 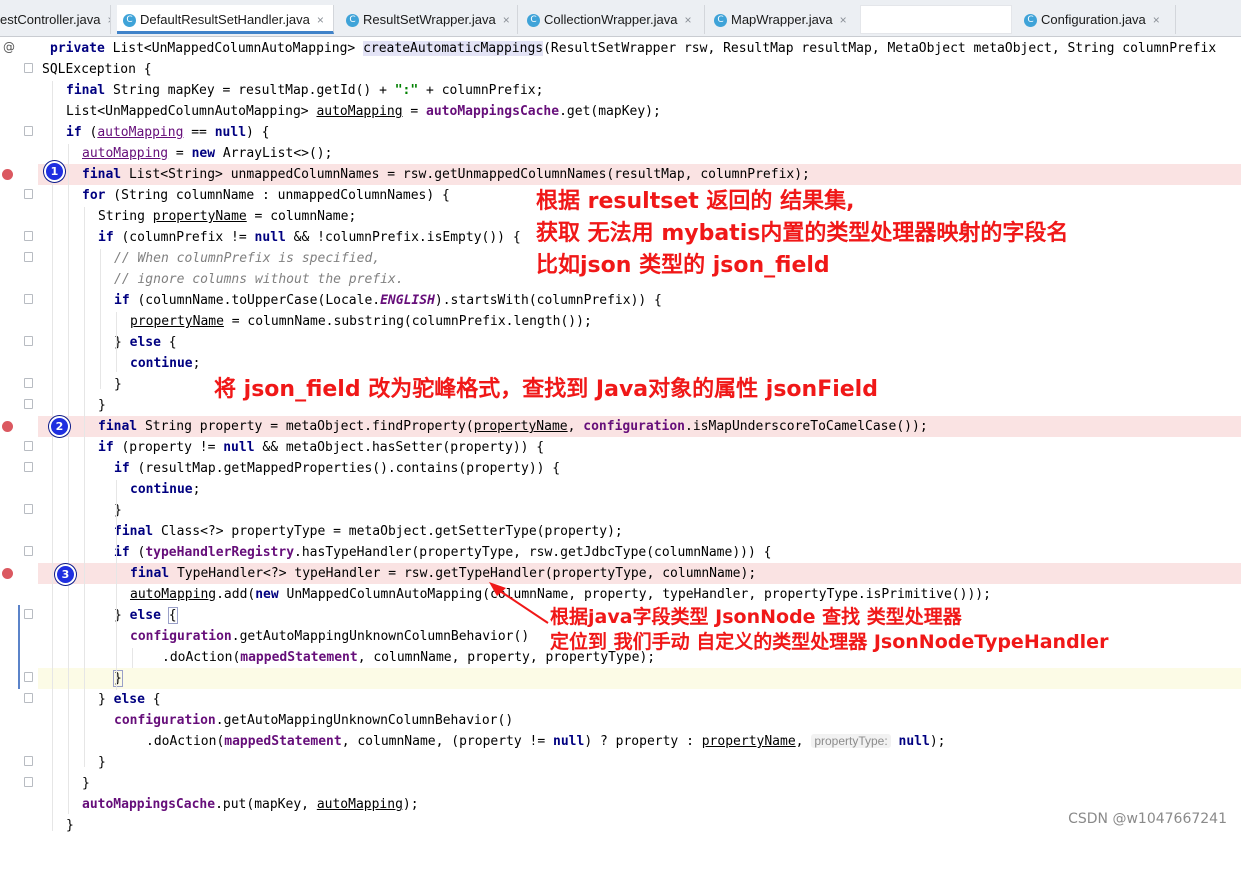 I want to click on annotation-step-1-line-1: 根据 resultset 返回的 结果集,, so click(x=695, y=201).